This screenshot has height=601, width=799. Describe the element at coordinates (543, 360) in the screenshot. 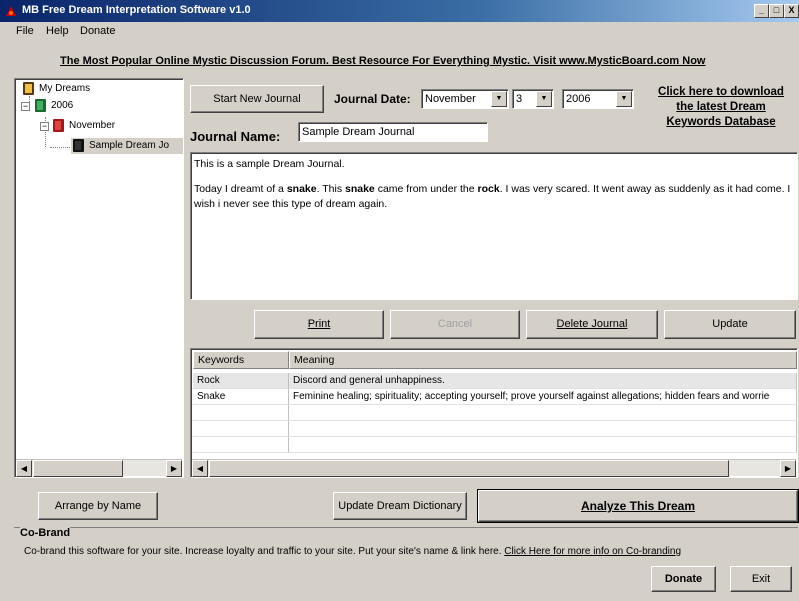

I see `column-header-meaning: Meaning` at that location.